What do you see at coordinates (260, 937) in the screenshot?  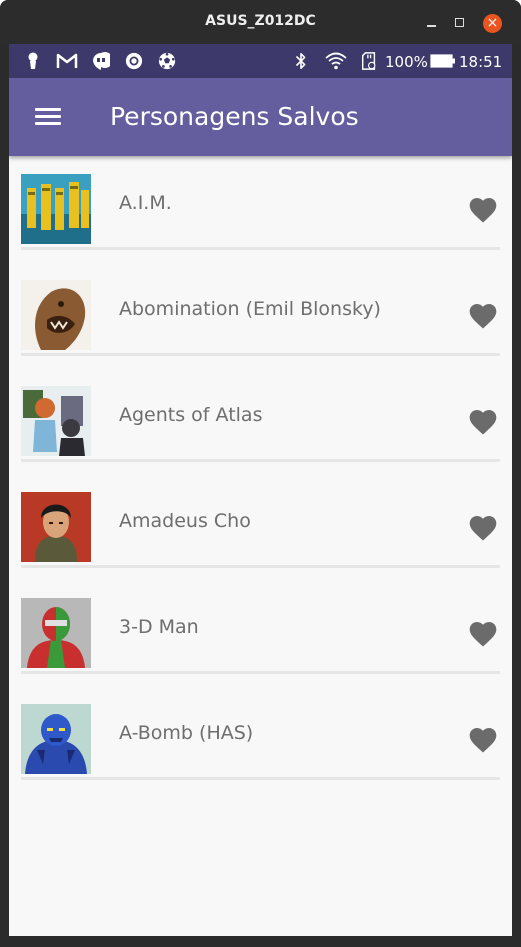 I see `window-bottom-border` at bounding box center [260, 937].